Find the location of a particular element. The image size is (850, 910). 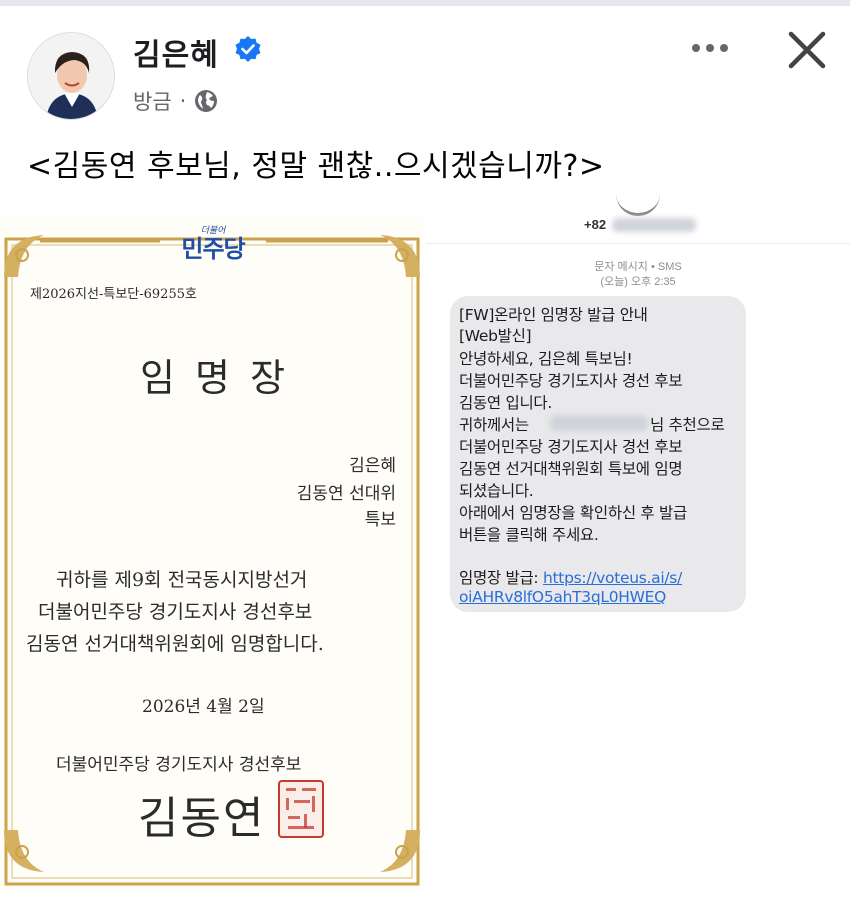

post-meta: 방금 · is located at coordinates (175, 101).